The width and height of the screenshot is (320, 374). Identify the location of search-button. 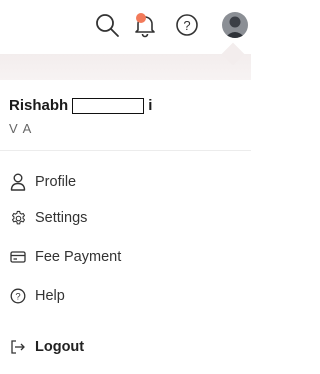
(107, 25).